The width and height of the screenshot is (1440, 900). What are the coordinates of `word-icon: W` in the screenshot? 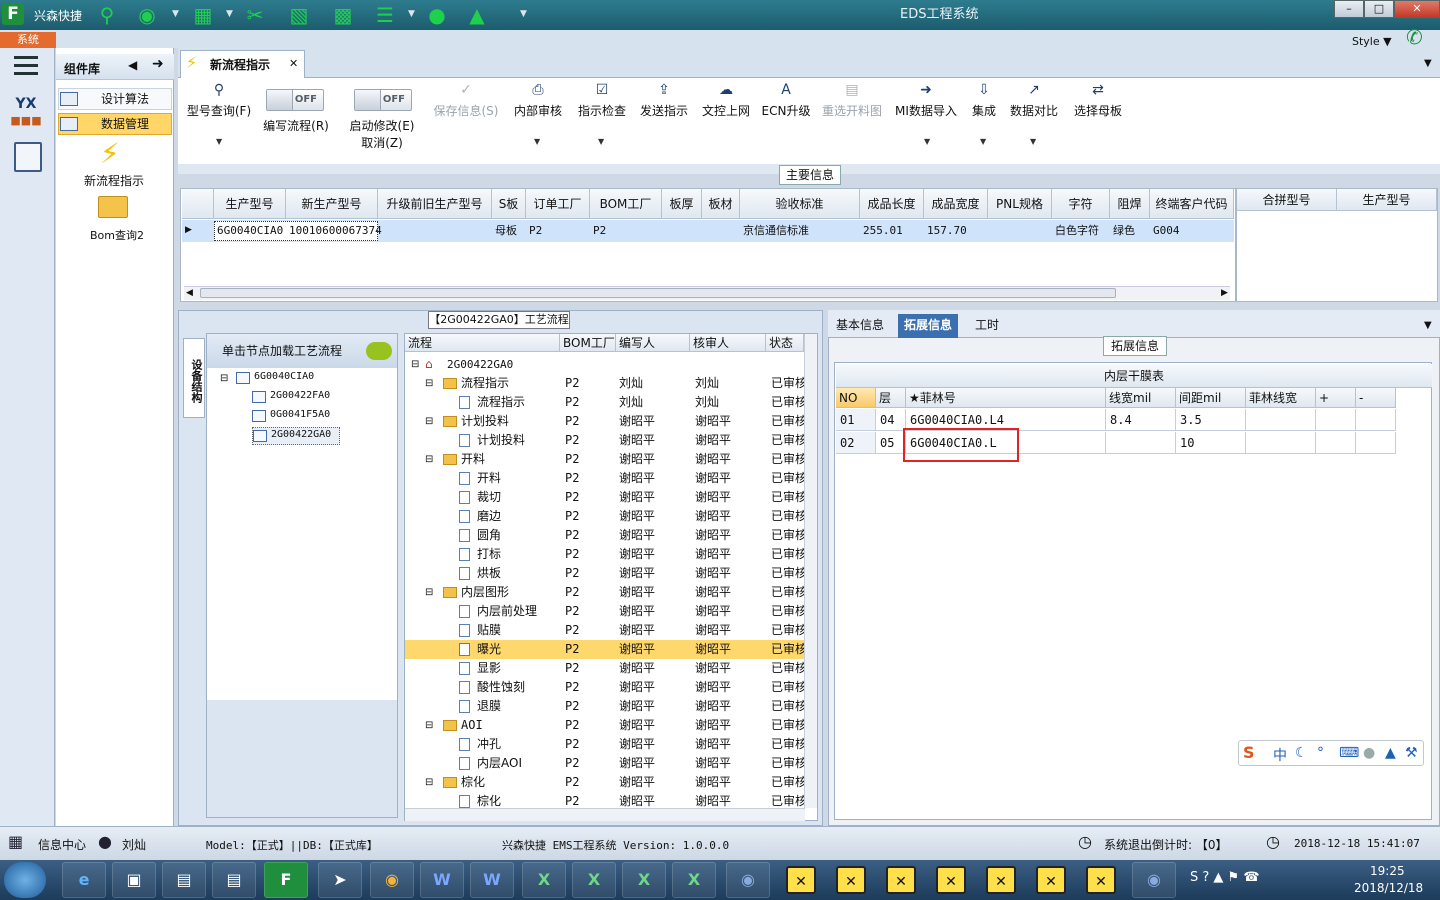 It's located at (442, 880).